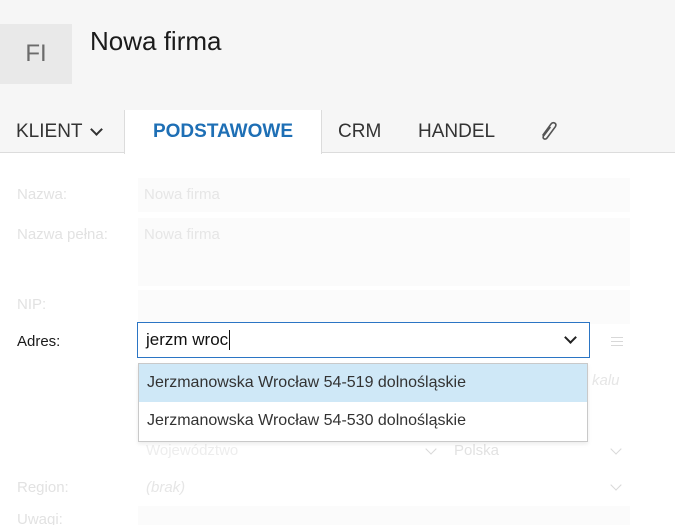 The height and width of the screenshot is (525, 675). I want to click on tab-bar: KLIENT PODSTAWOWE CRM HANDEL, so click(337, 132).